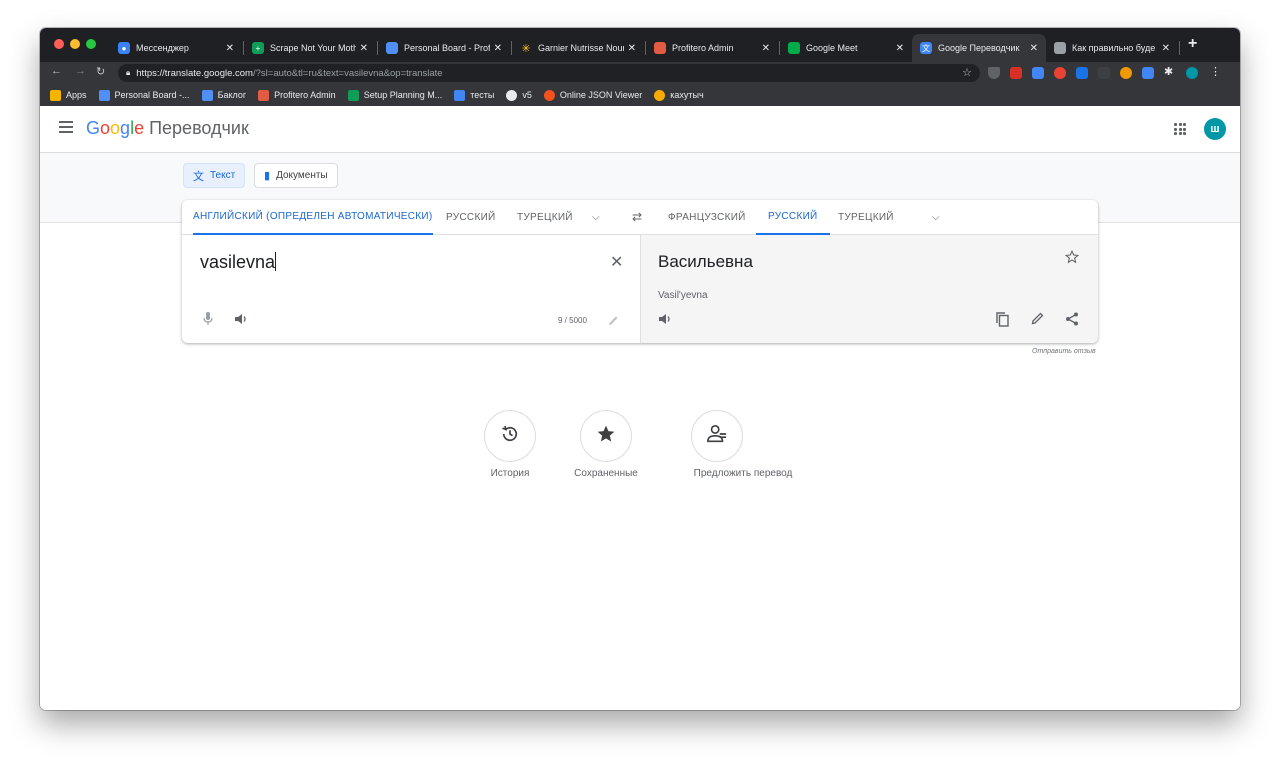 The height and width of the screenshot is (763, 1280). I want to click on browser-tab: ● Мессенджер ✕, so click(176, 48).